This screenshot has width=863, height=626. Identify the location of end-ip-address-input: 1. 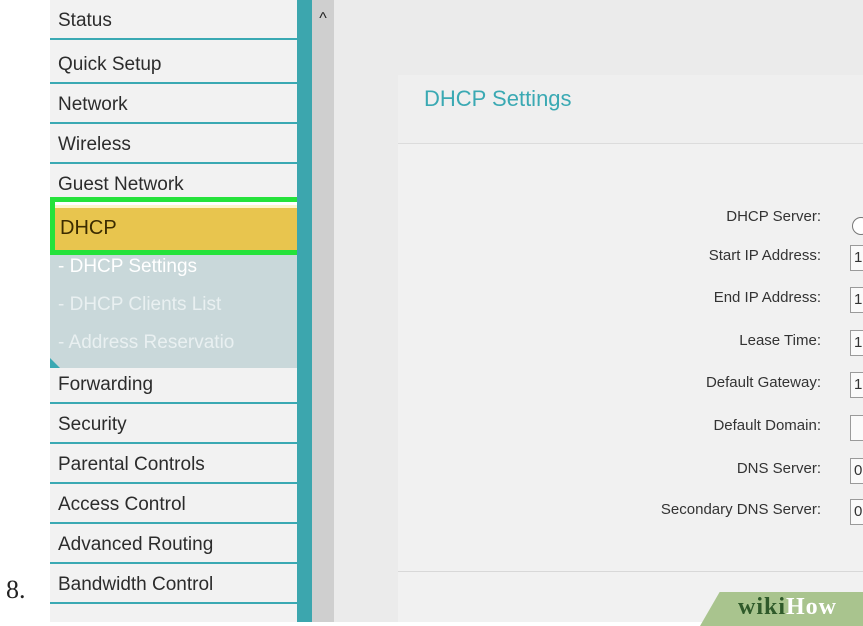
(856, 300).